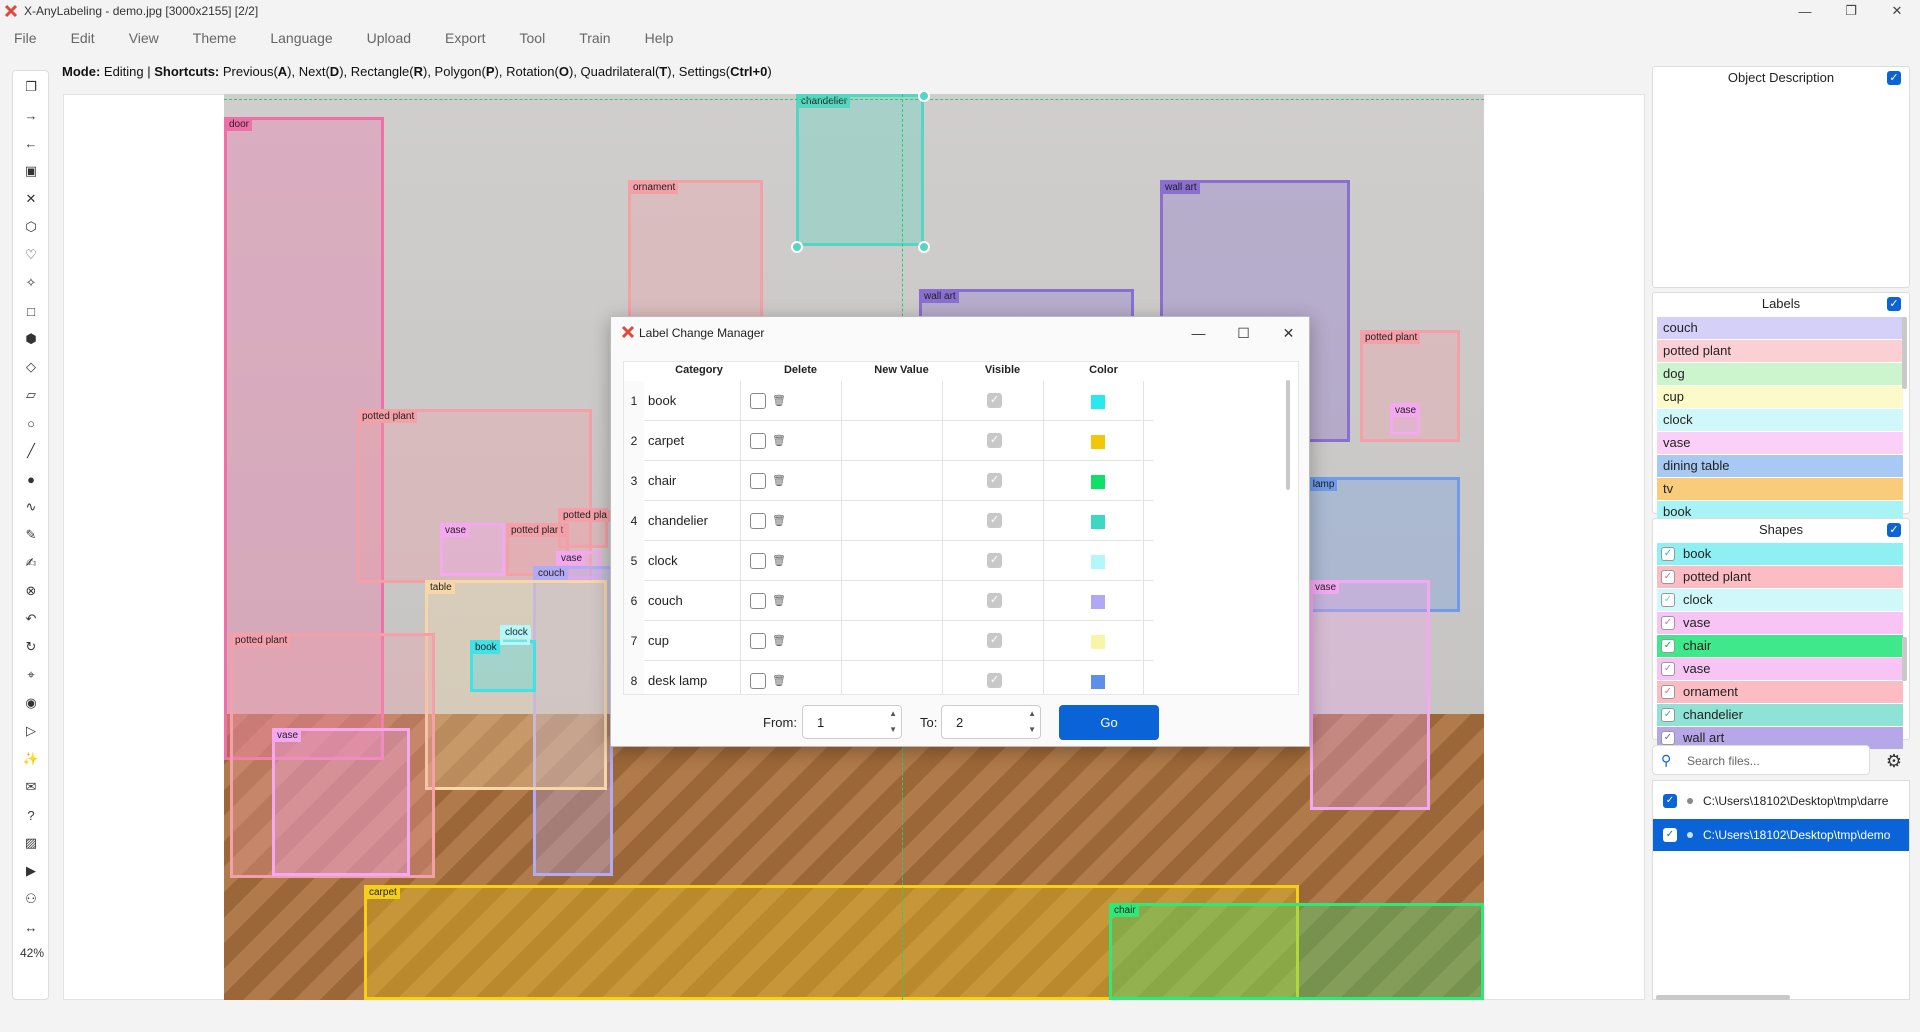 The width and height of the screenshot is (1920, 1032). What do you see at coordinates (31, 563) in the screenshot?
I see `edit-icon: ✍` at bounding box center [31, 563].